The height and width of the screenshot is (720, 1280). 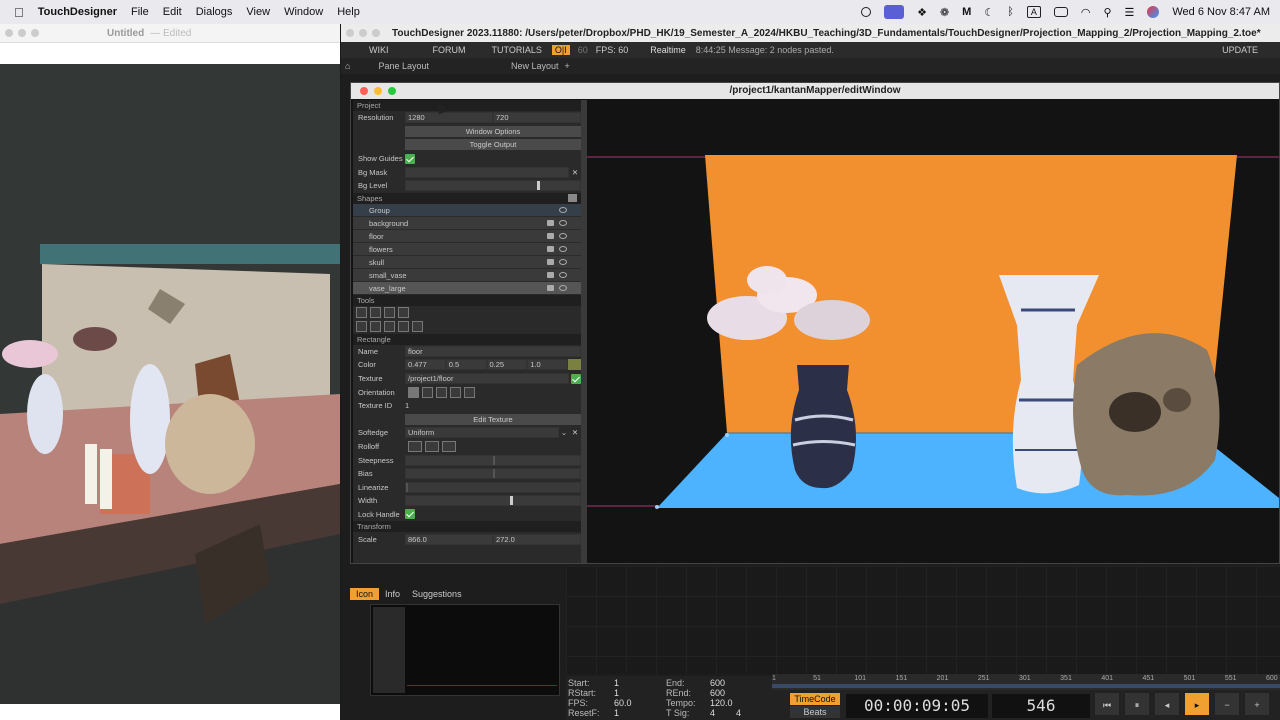 What do you see at coordinates (1137, 704) in the screenshot?
I see `pause-button: ⏸` at bounding box center [1137, 704].